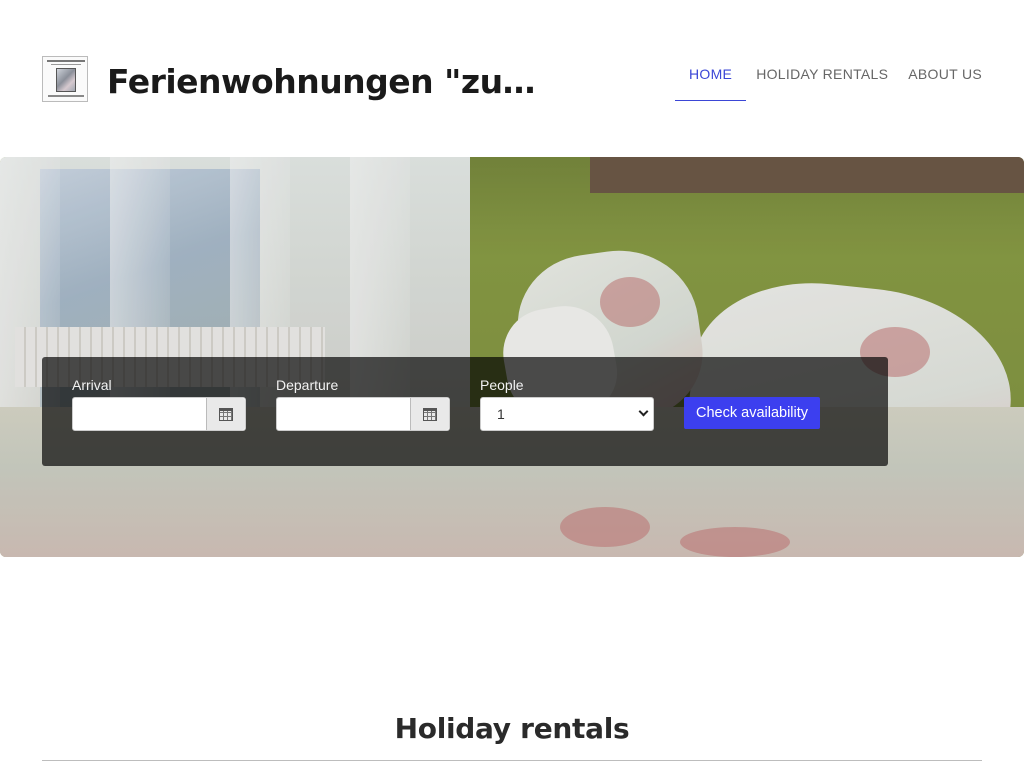 The height and width of the screenshot is (768, 1024). Describe the element at coordinates (512, 760) in the screenshot. I see `section-divider` at that location.